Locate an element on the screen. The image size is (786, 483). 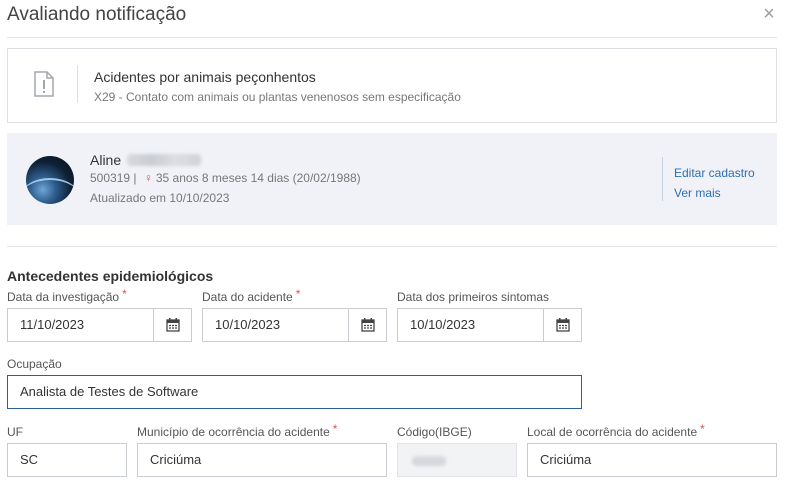
accident-date-field: 10/10/2023 is located at coordinates (294, 325).